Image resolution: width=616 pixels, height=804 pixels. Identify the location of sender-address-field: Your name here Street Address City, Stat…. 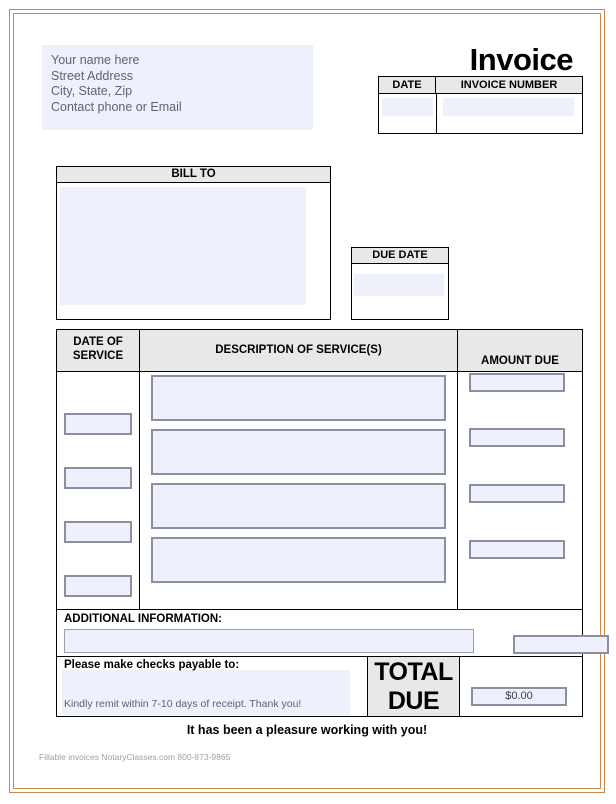
(177, 87).